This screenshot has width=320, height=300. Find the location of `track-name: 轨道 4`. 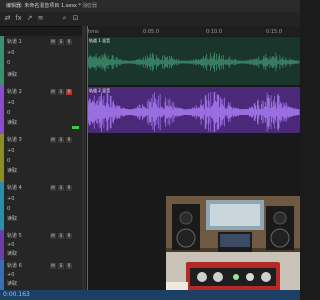

track-name: 轨道 4 is located at coordinates (14, 188).